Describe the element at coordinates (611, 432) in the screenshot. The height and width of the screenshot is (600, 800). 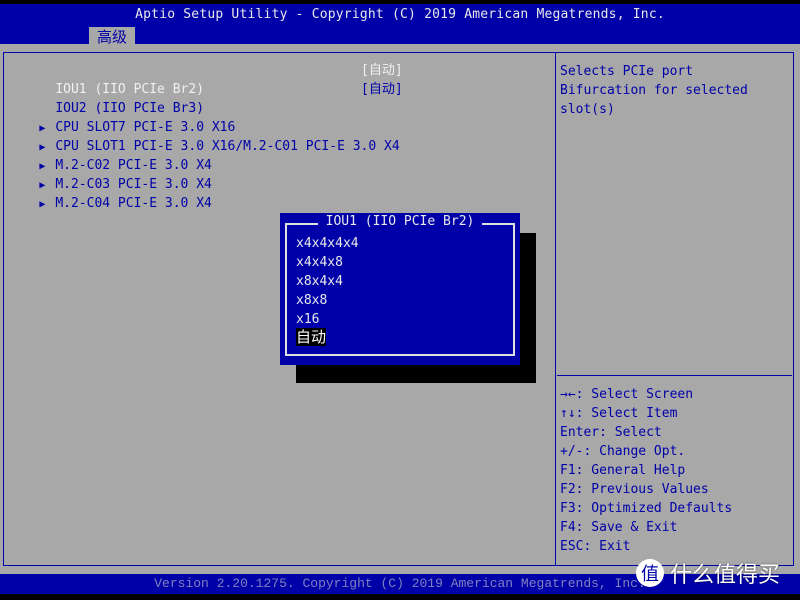
I see `key-hint-enter: Enter: Select` at that location.